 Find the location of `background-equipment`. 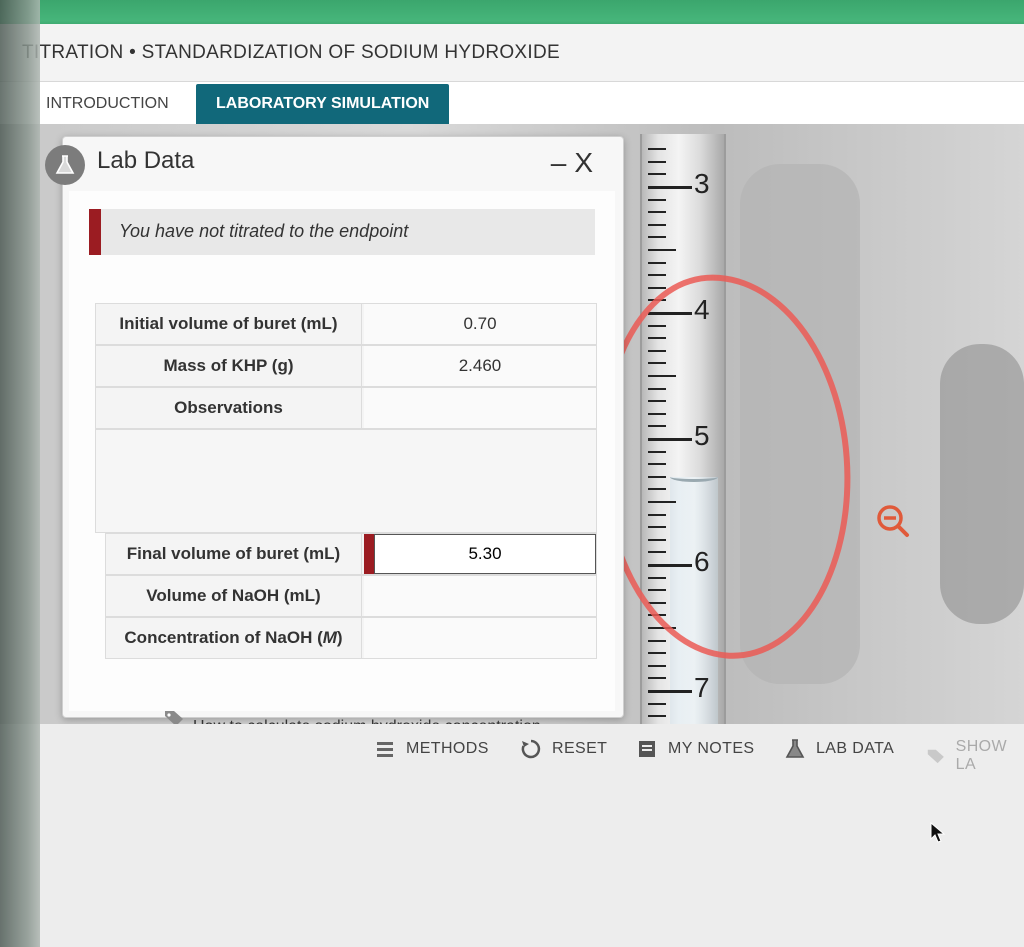

background-equipment is located at coordinates (982, 484).